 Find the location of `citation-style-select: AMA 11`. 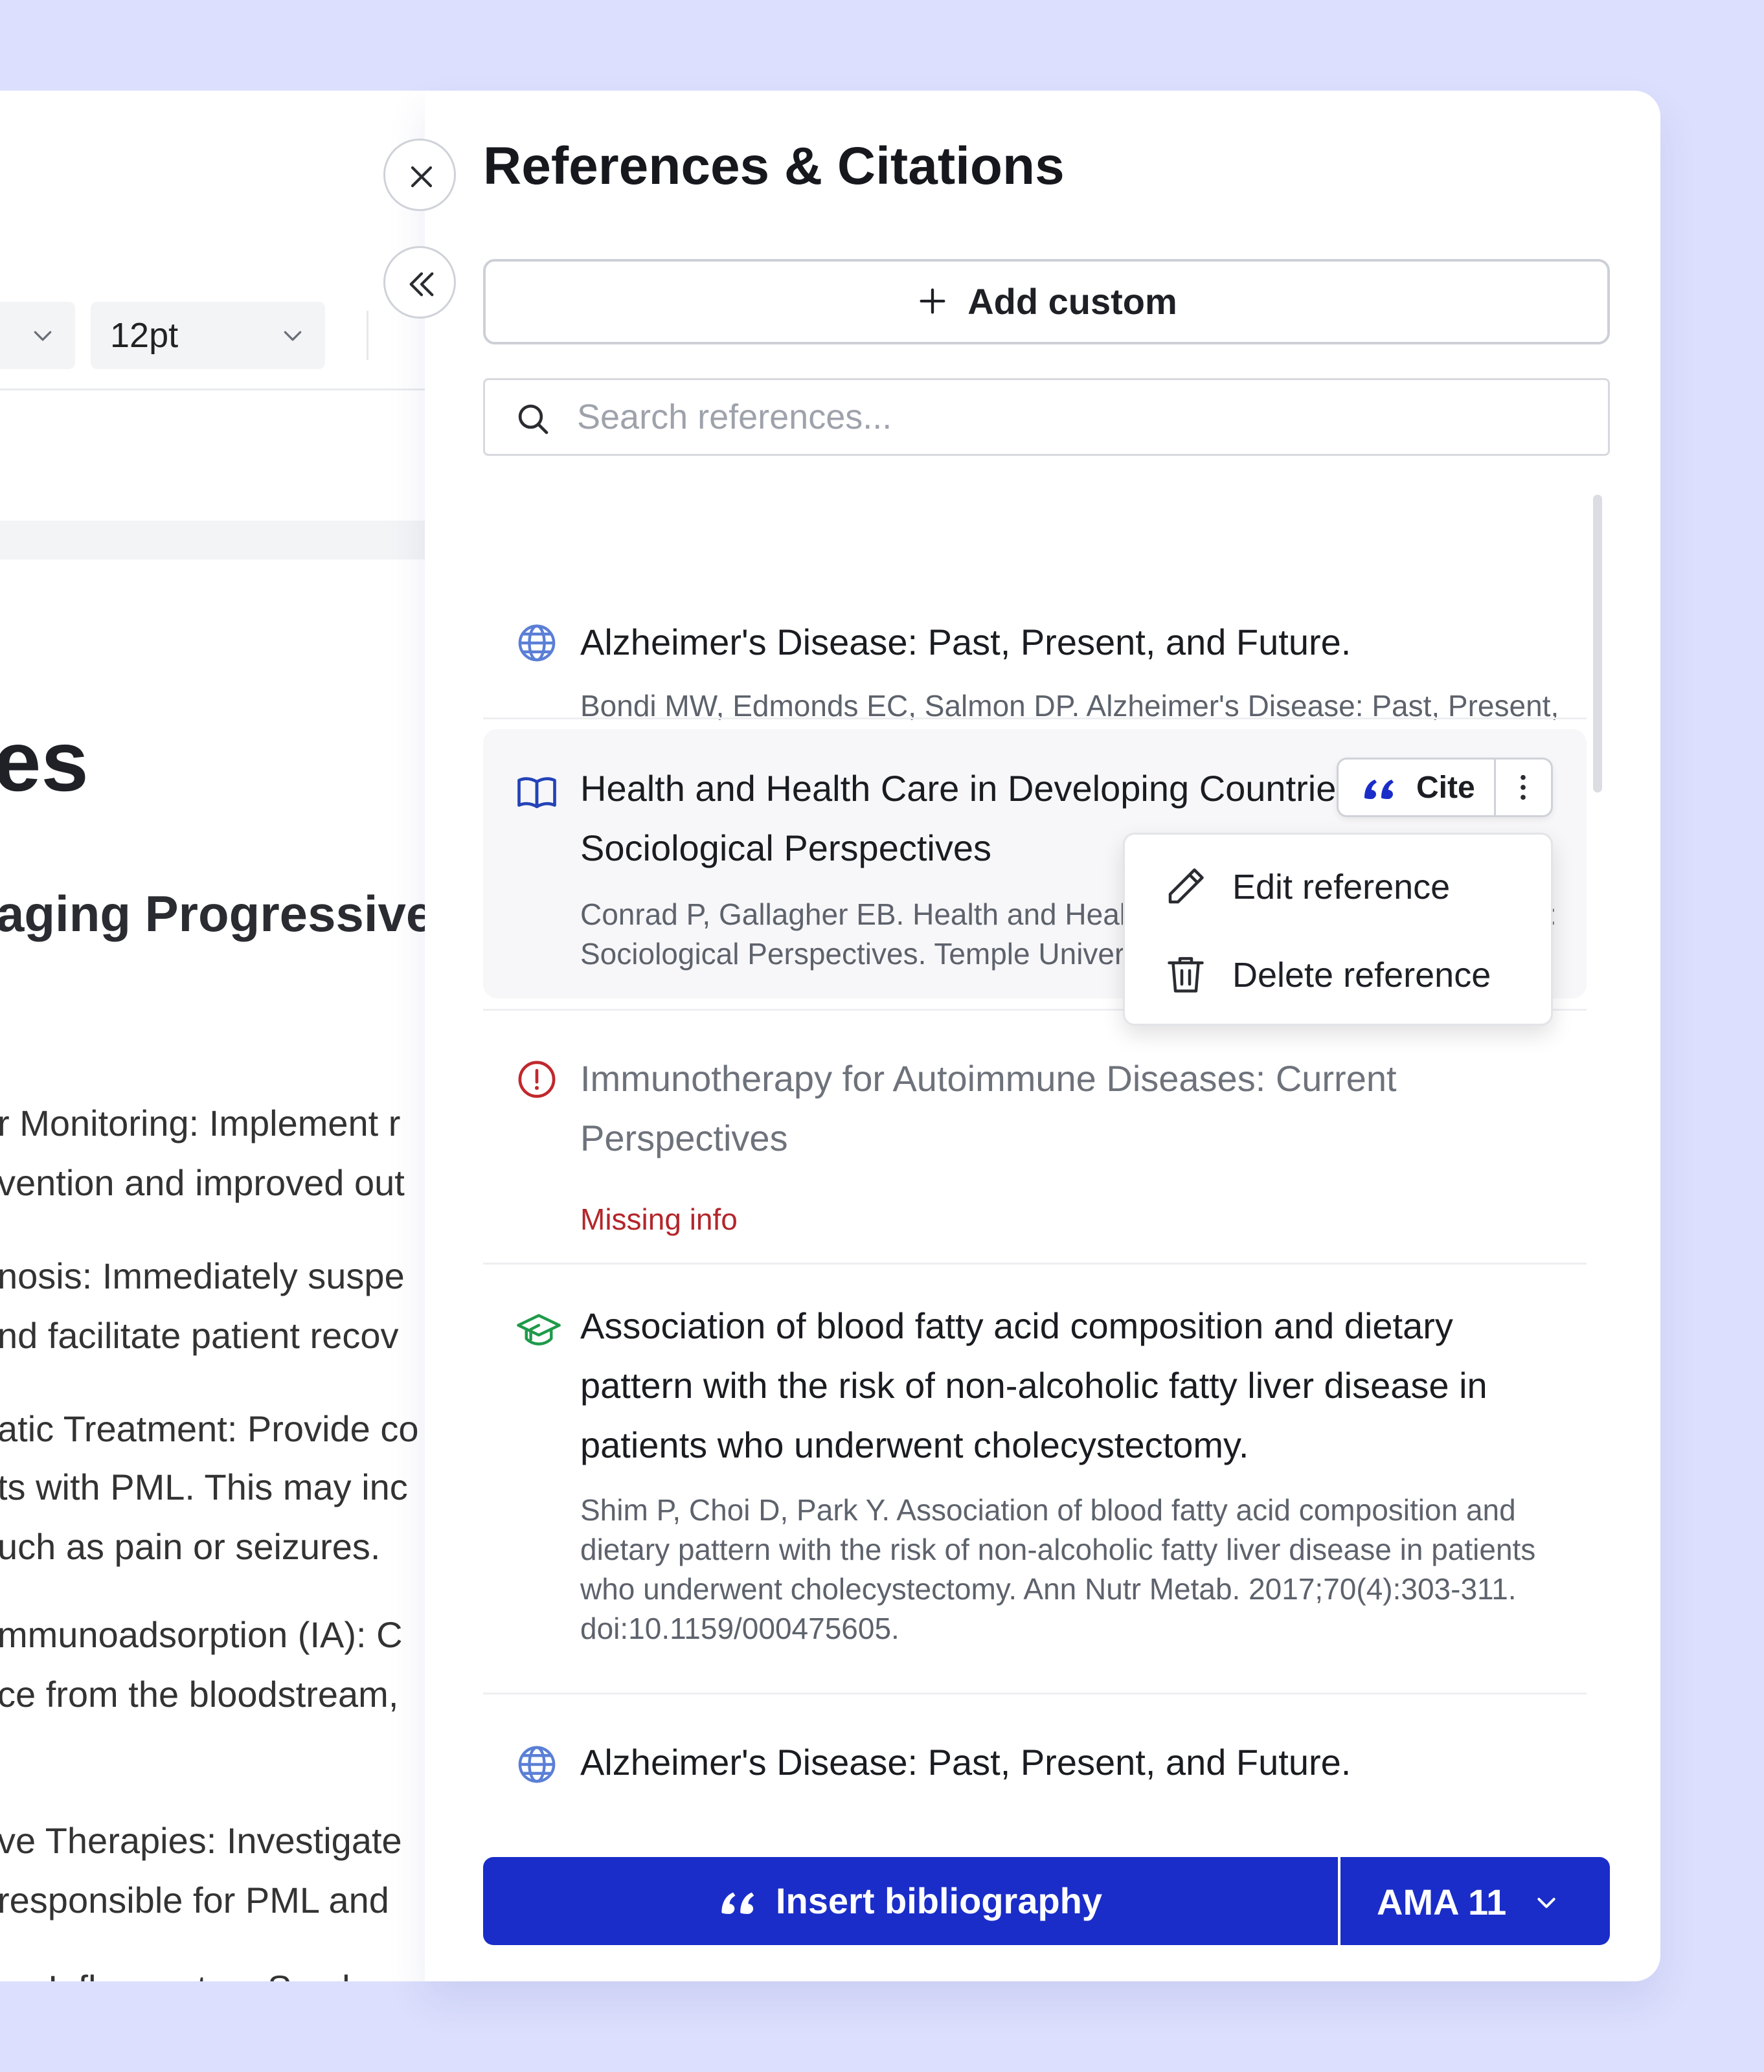

citation-style-select: AMA 11 is located at coordinates (1475, 1901).